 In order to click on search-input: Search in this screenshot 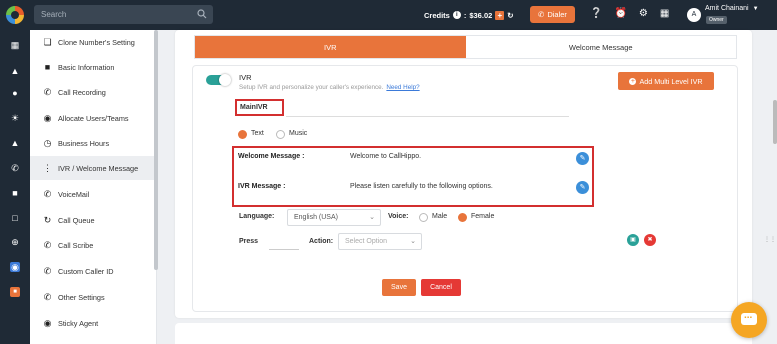, I will do `click(53, 14)`.